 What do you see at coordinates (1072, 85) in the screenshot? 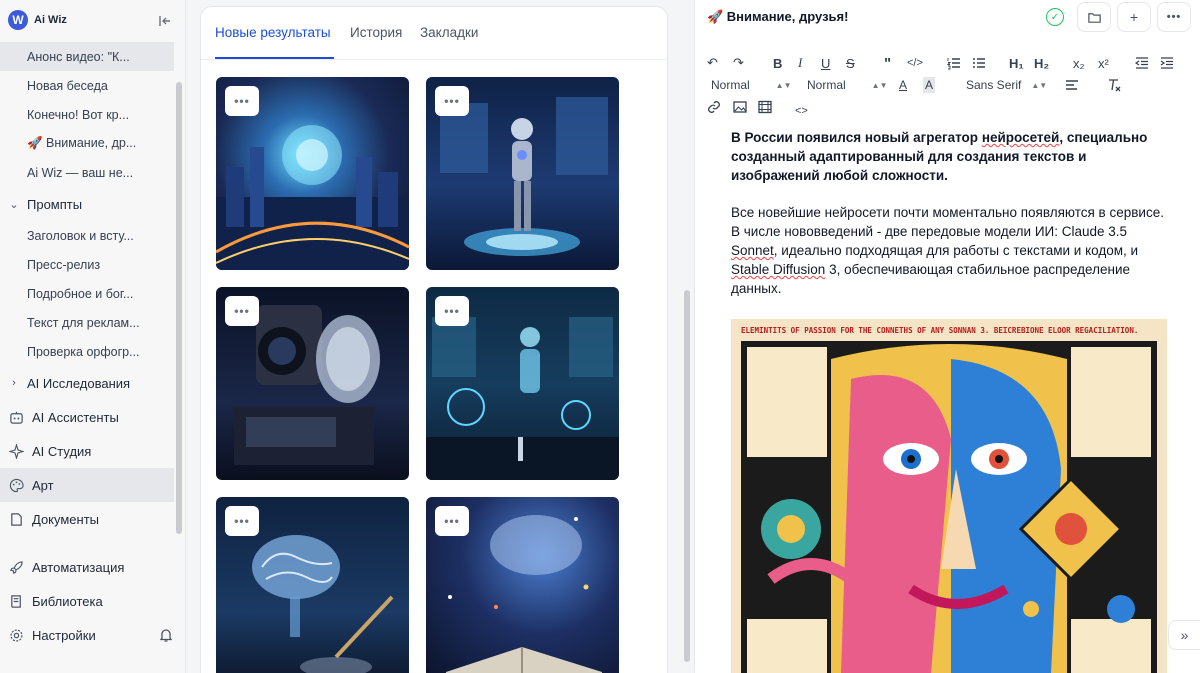
I see `align-icon` at bounding box center [1072, 85].